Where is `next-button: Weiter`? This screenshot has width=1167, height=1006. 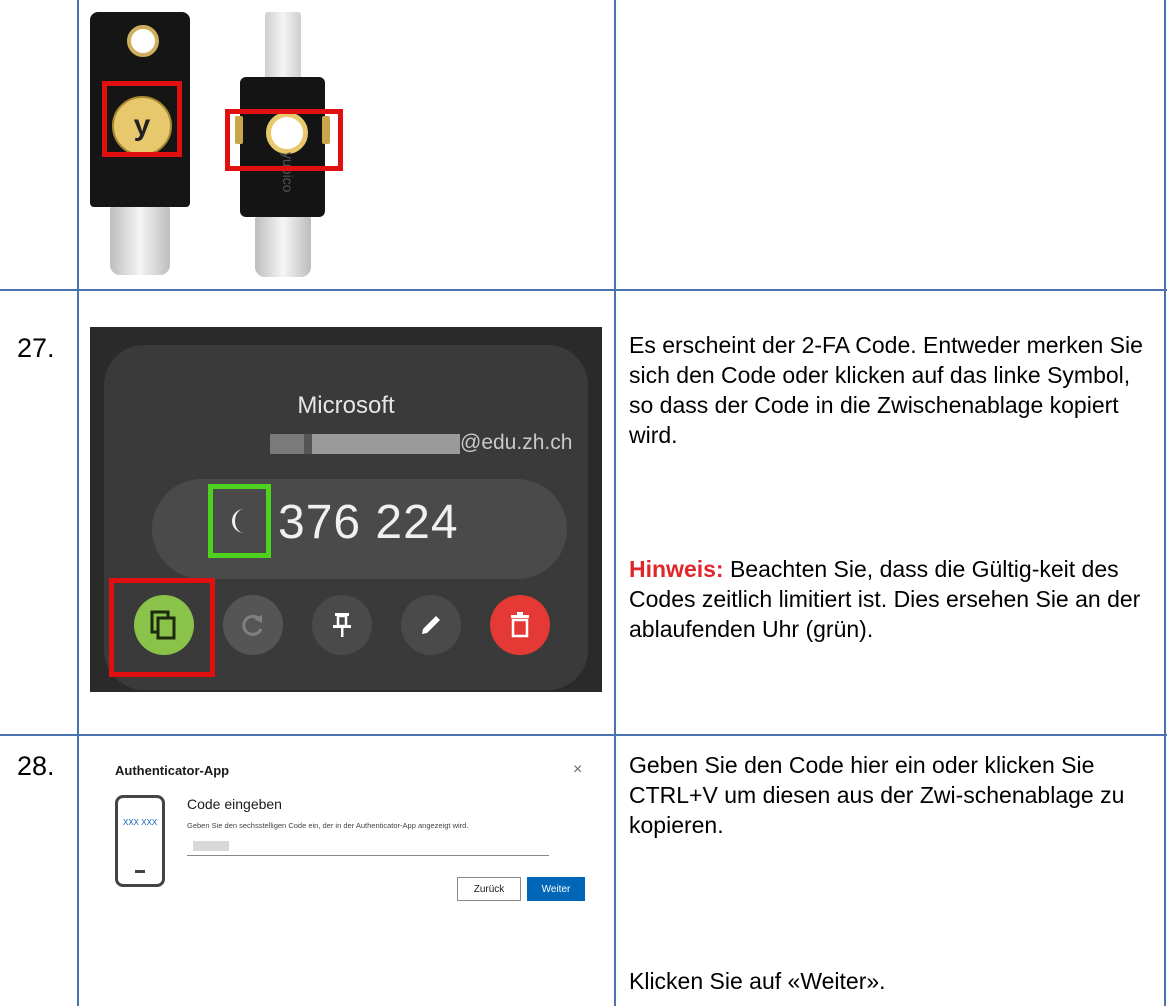
next-button: Weiter is located at coordinates (556, 889).